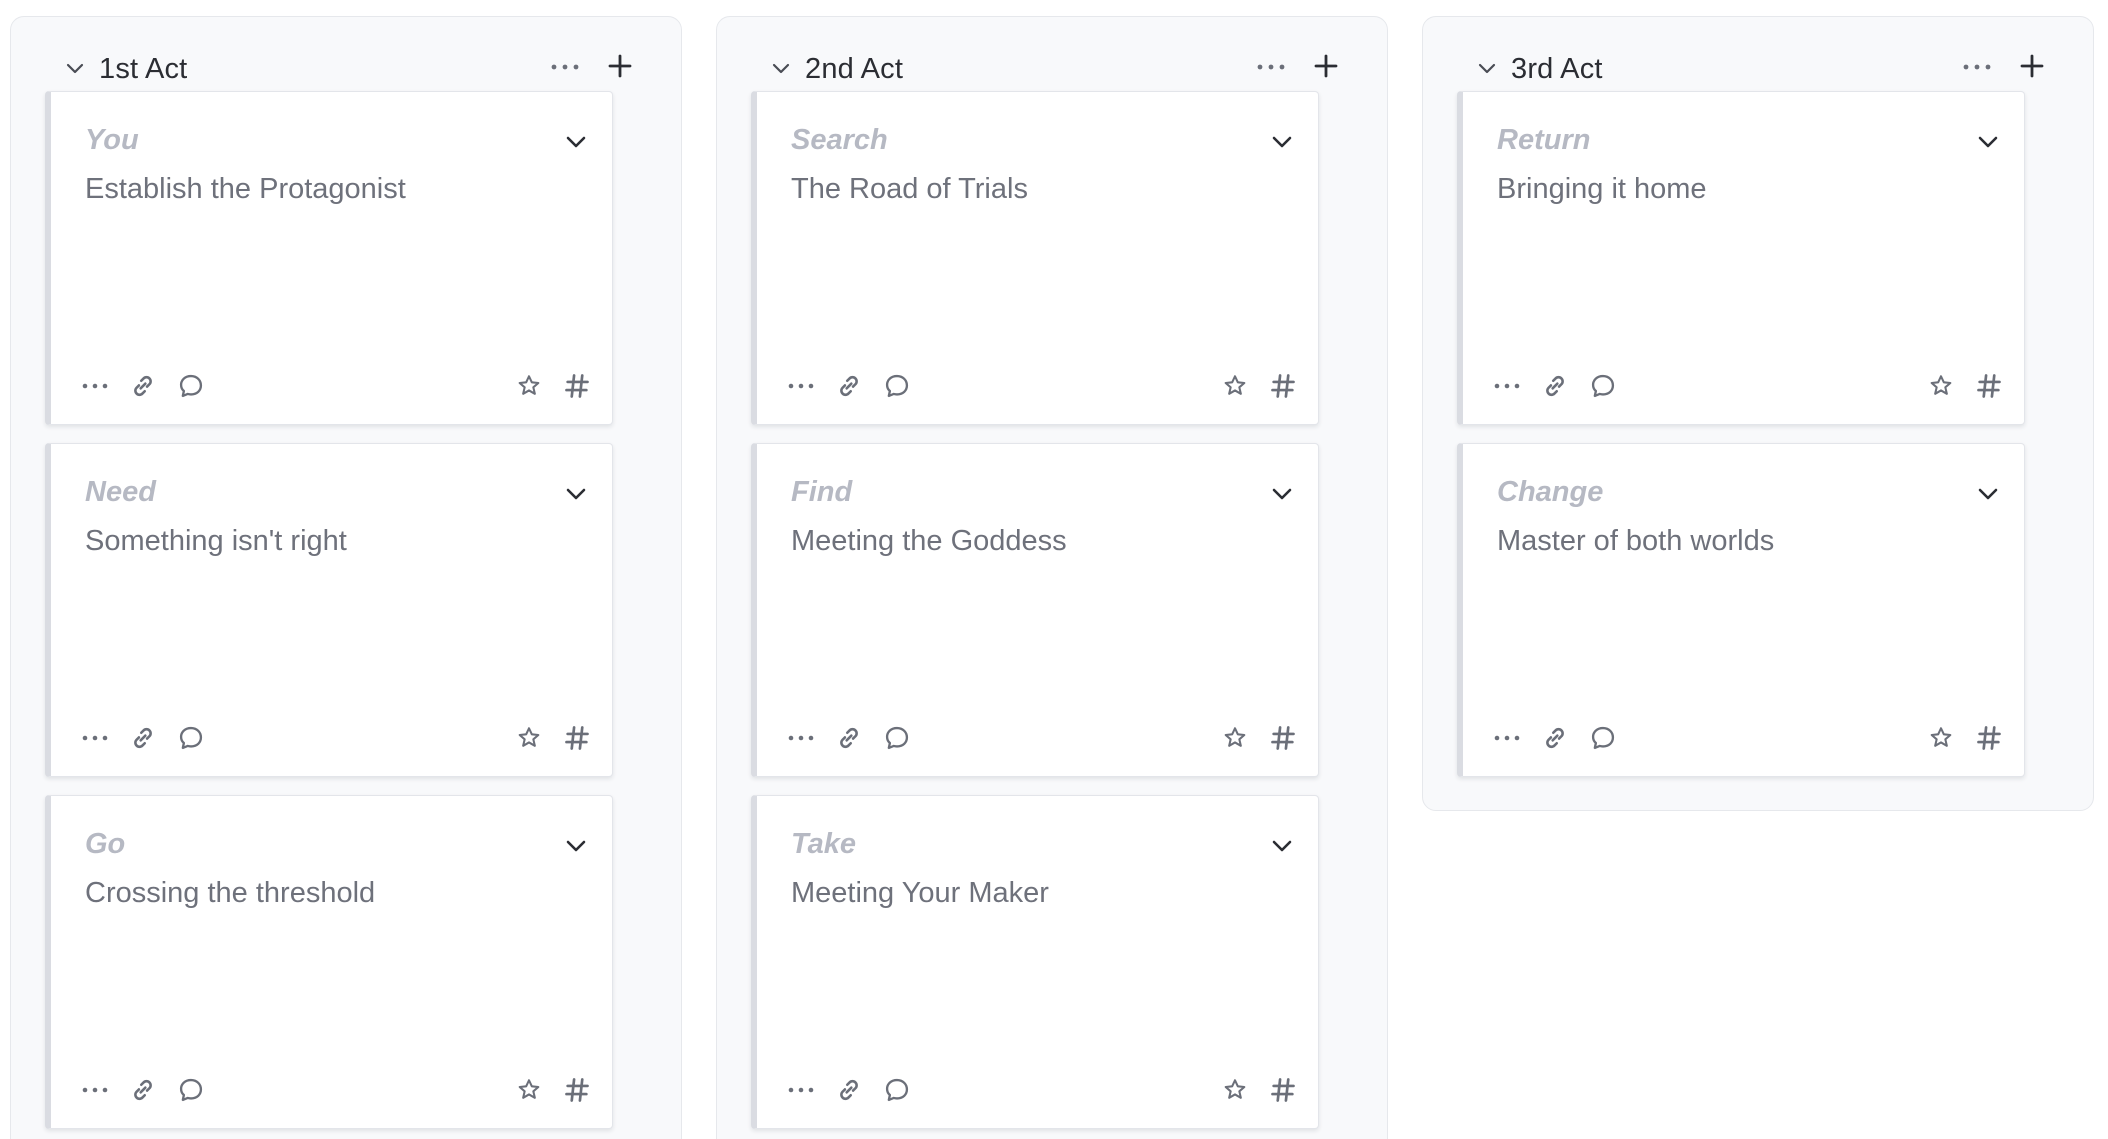  What do you see at coordinates (1741, 258) in the screenshot?
I see `story-card: Return Bringing it home` at bounding box center [1741, 258].